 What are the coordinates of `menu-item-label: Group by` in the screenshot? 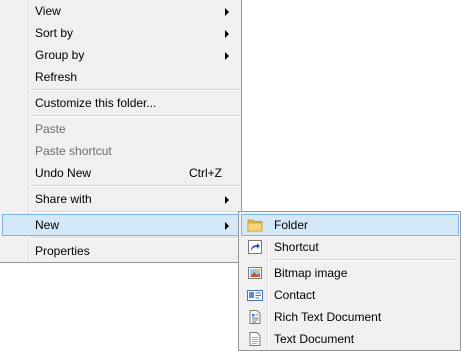 It's located at (60, 55).